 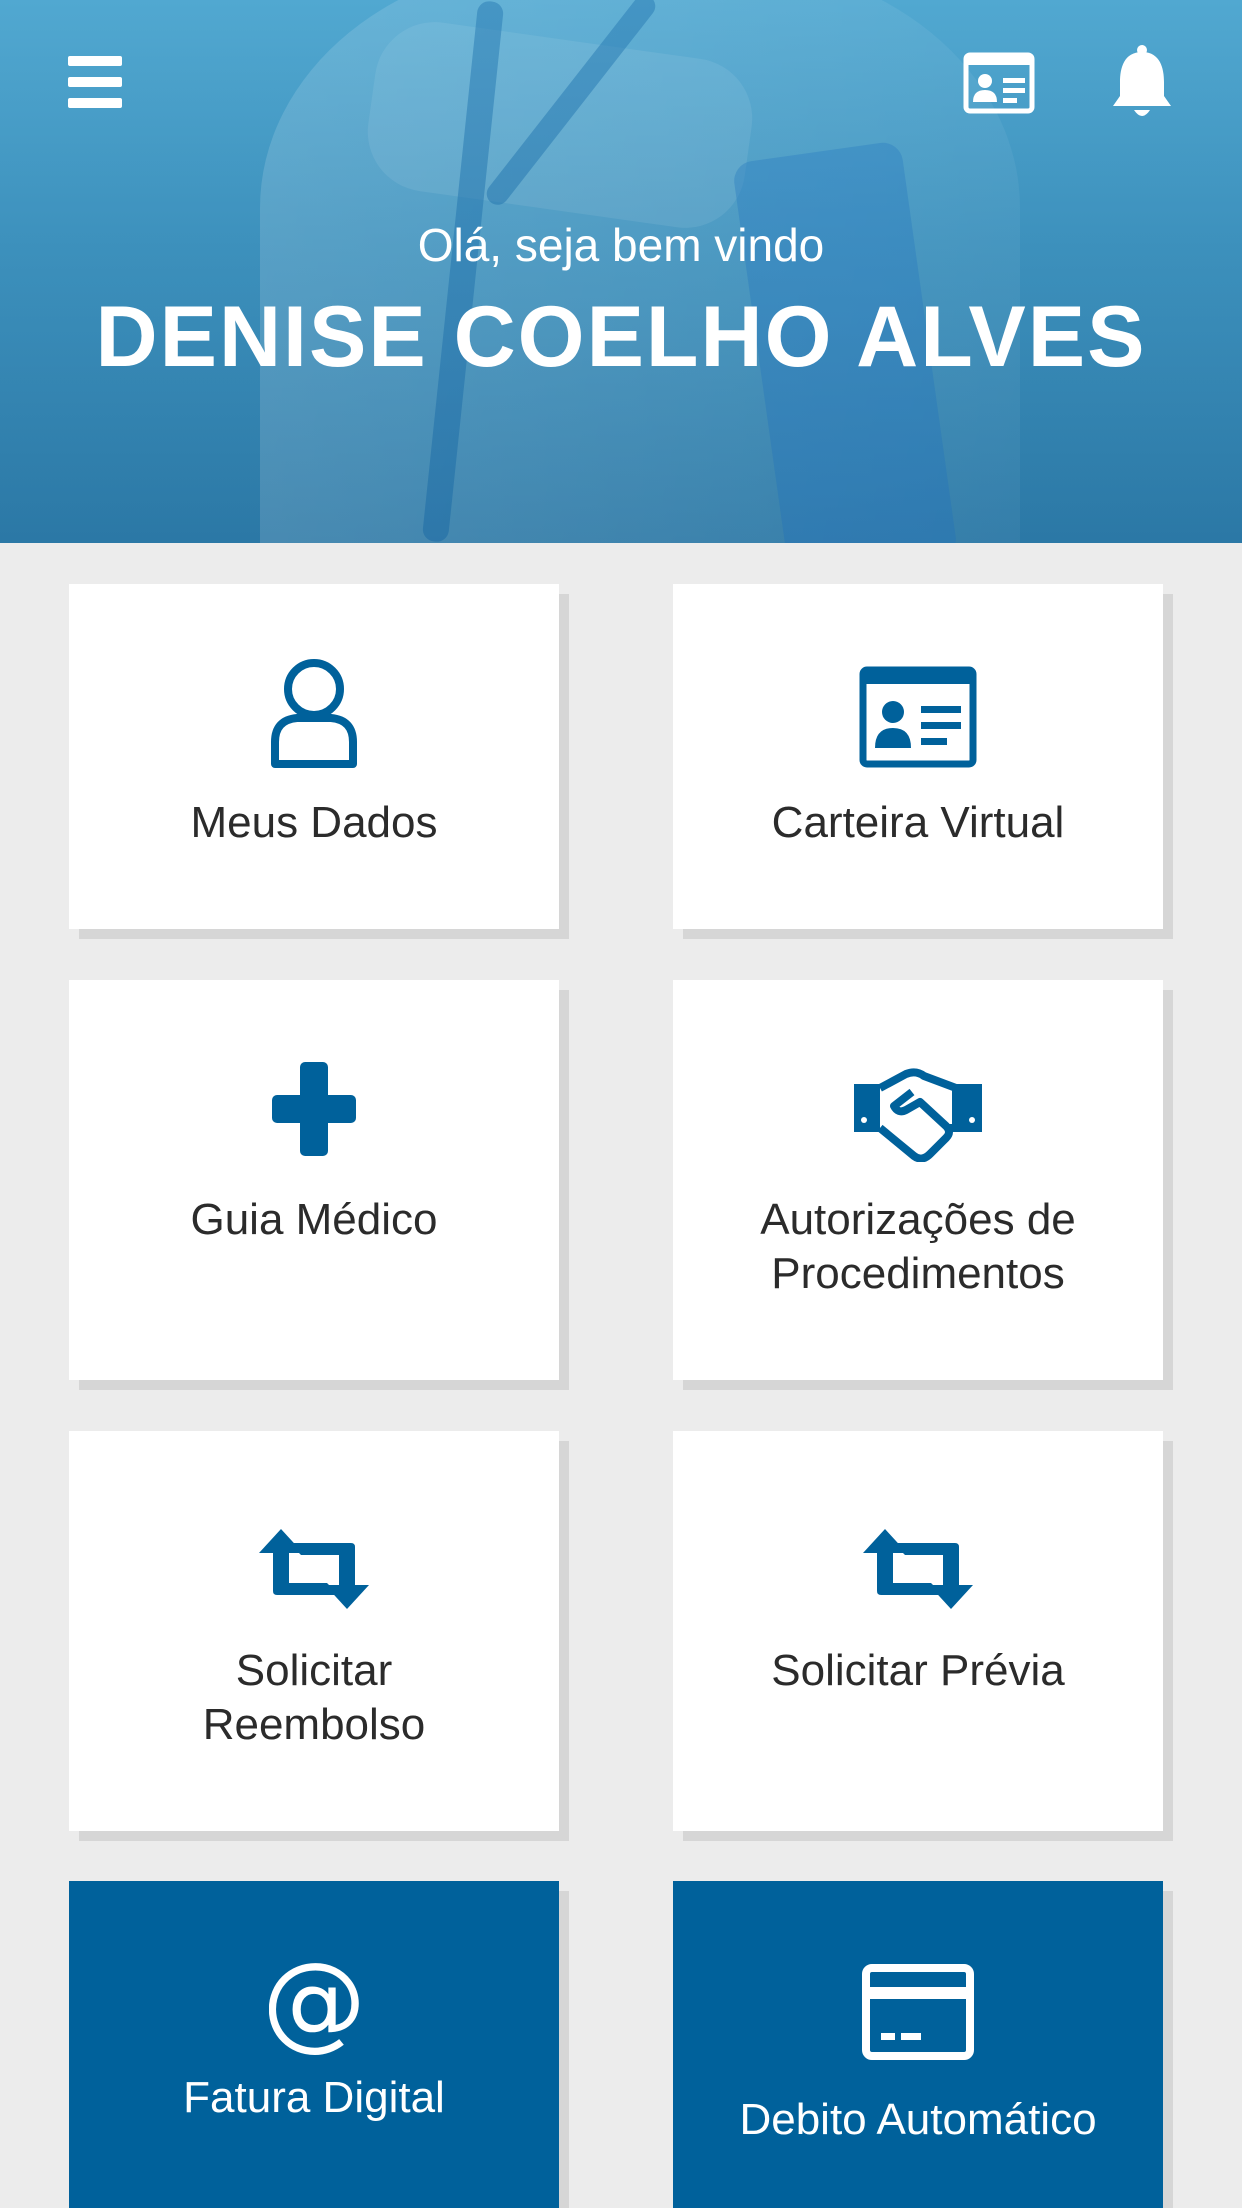 What do you see at coordinates (621, 337) in the screenshot?
I see `user-name: DENISE COELHO ALVES` at bounding box center [621, 337].